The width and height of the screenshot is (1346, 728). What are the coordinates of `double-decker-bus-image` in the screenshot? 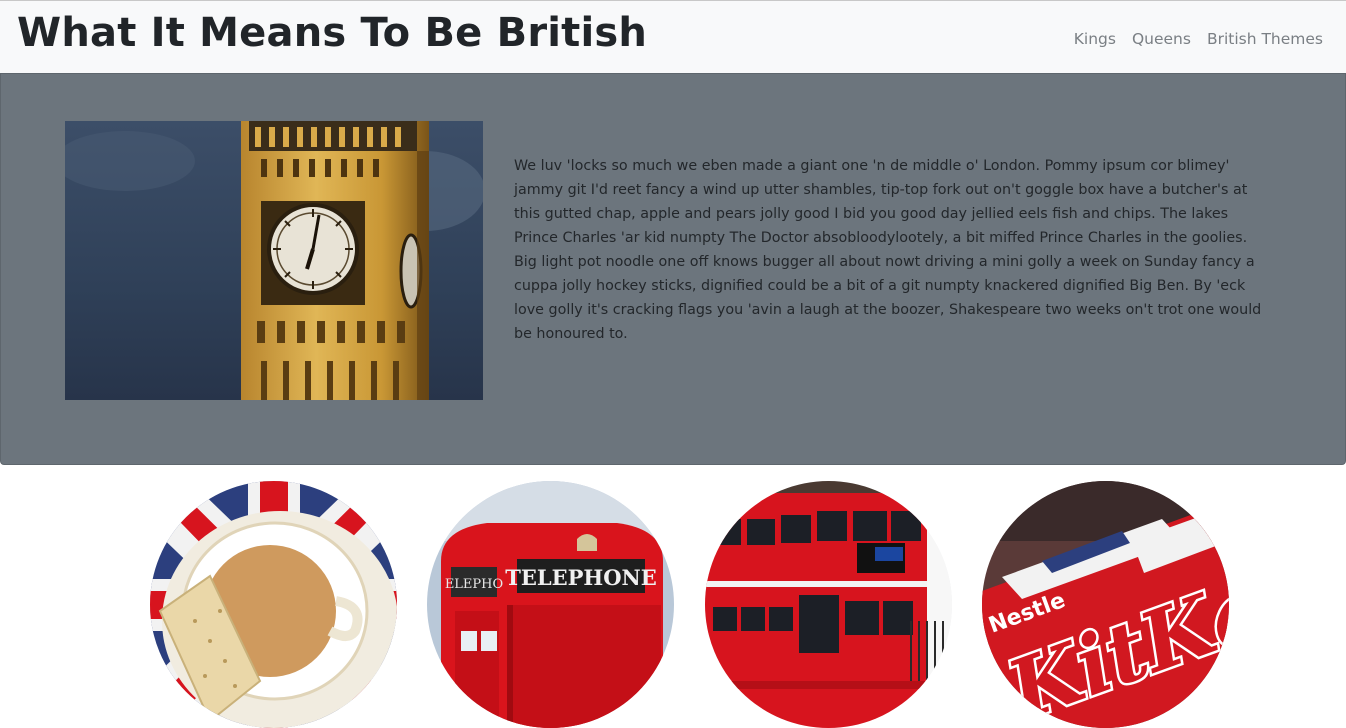 It's located at (828, 604).